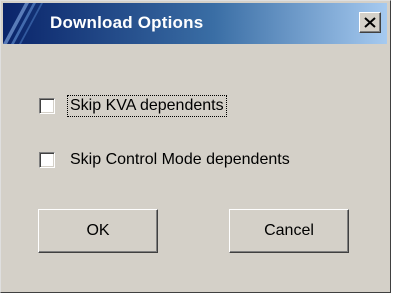 The image size is (393, 295). I want to click on title-bar: Download Options, so click(195, 23).